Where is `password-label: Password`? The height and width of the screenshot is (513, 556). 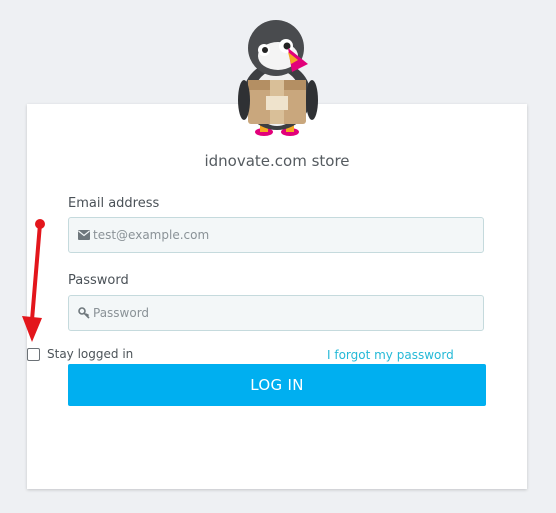 password-label: Password is located at coordinates (98, 280).